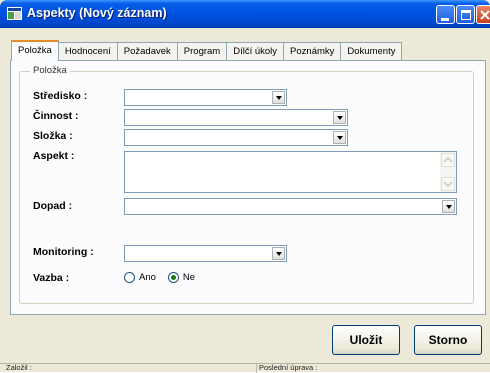 This screenshot has height=373, width=490. What do you see at coordinates (371, 51) in the screenshot?
I see `tab-dokumenty: Dokumenty` at bounding box center [371, 51].